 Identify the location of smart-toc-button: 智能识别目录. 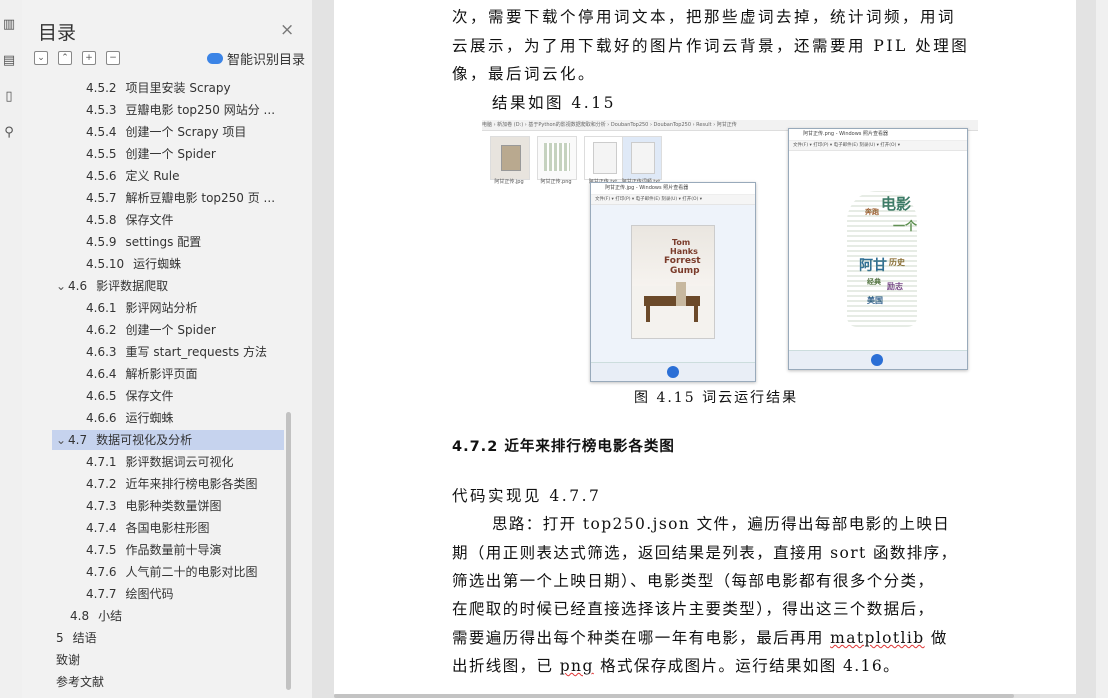
(256, 58).